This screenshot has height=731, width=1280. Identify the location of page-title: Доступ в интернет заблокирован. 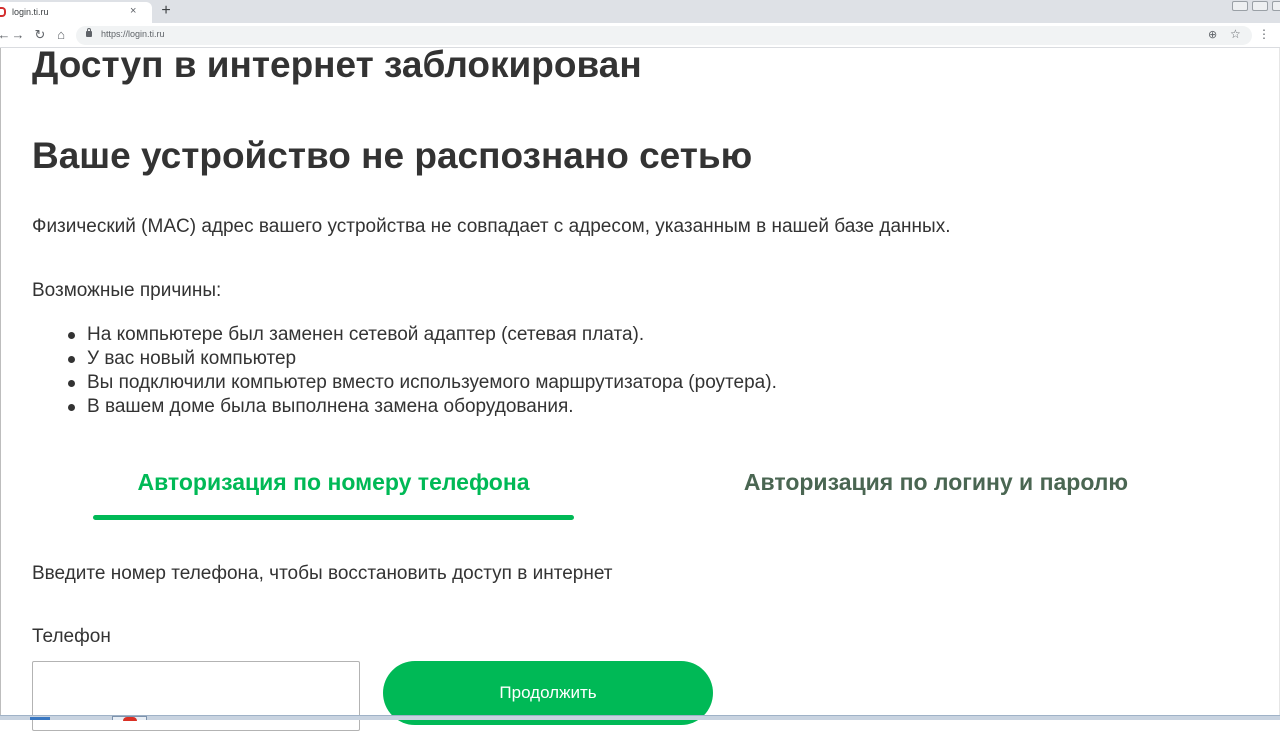
(337, 64).